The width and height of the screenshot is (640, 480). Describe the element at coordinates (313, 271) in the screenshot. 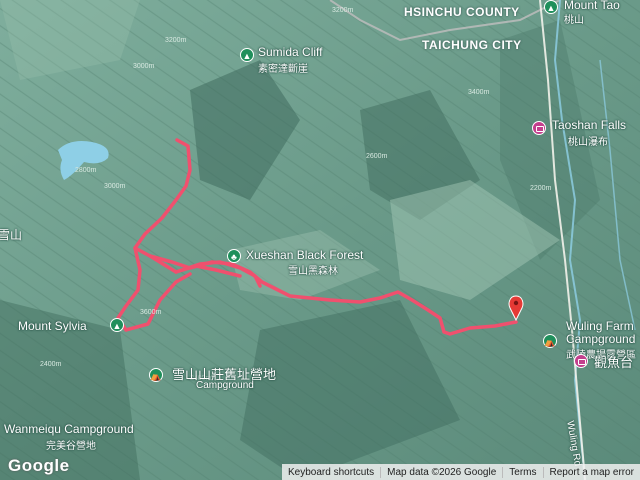

I see `place-label-black-forest-zh: 雪山黑森林` at that location.